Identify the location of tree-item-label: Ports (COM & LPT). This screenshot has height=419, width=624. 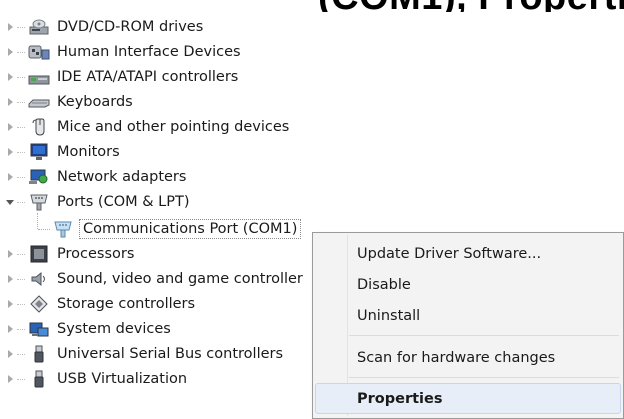
(123, 202).